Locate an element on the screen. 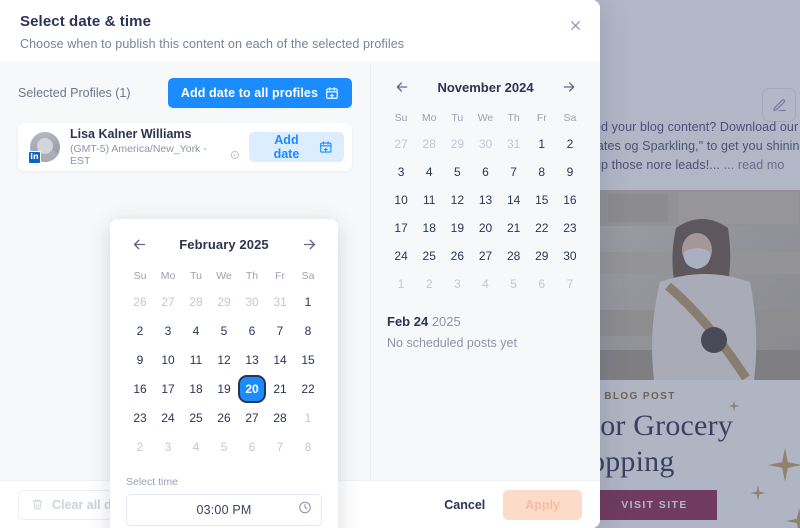 This screenshot has height=528, width=800. profile-timezone: (GMT-5) America/New_York - EST is located at coordinates (154, 155).